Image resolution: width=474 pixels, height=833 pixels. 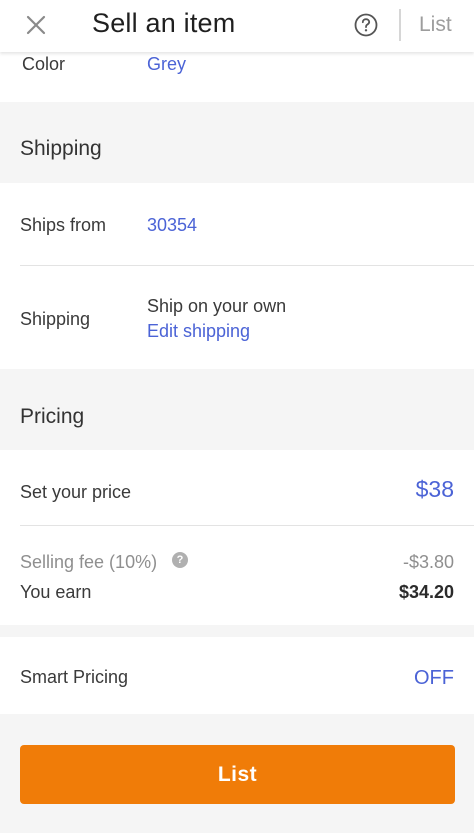 I want to click on shipping-section-header: Shipping, so click(x=237, y=142).